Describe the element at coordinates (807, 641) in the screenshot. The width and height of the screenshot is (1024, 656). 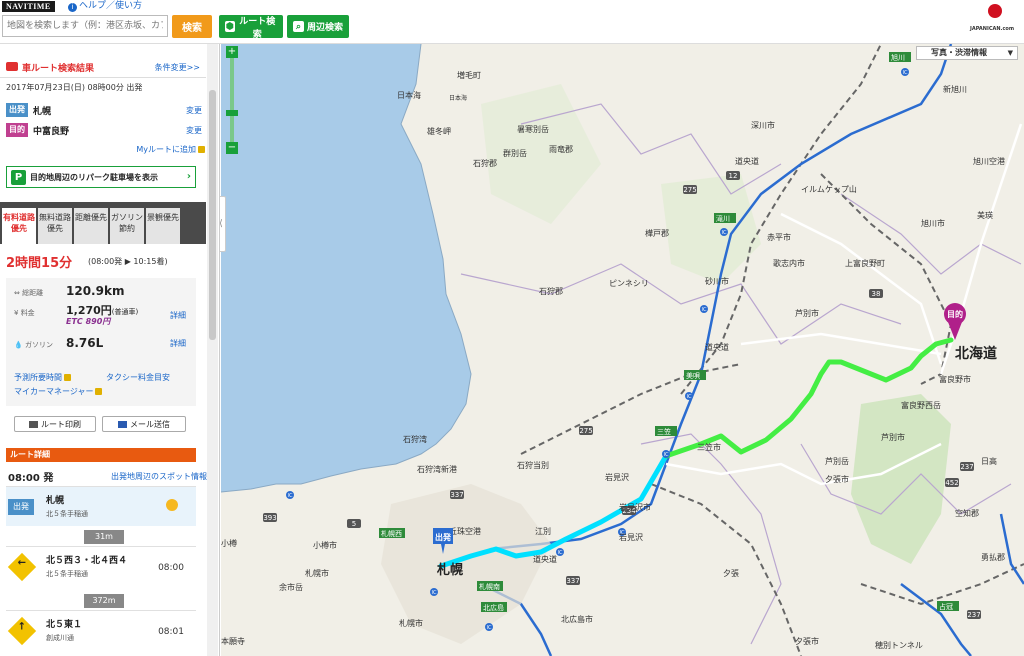
I see `svg-text: 夕張市` at that location.